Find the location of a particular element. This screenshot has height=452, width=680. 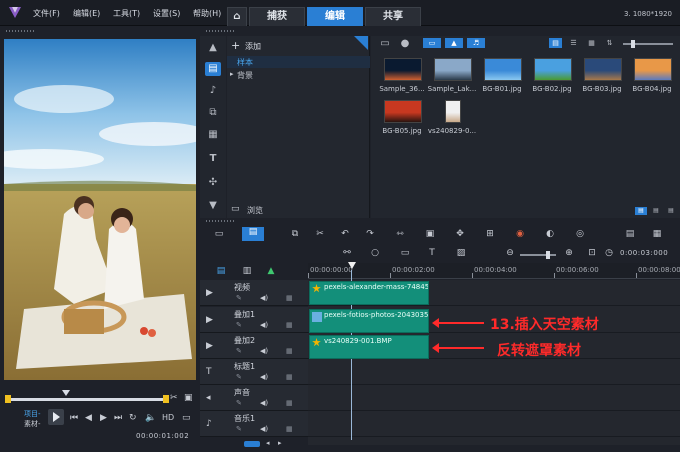

instant-project-icon: ♪ is located at coordinates (213, 91).